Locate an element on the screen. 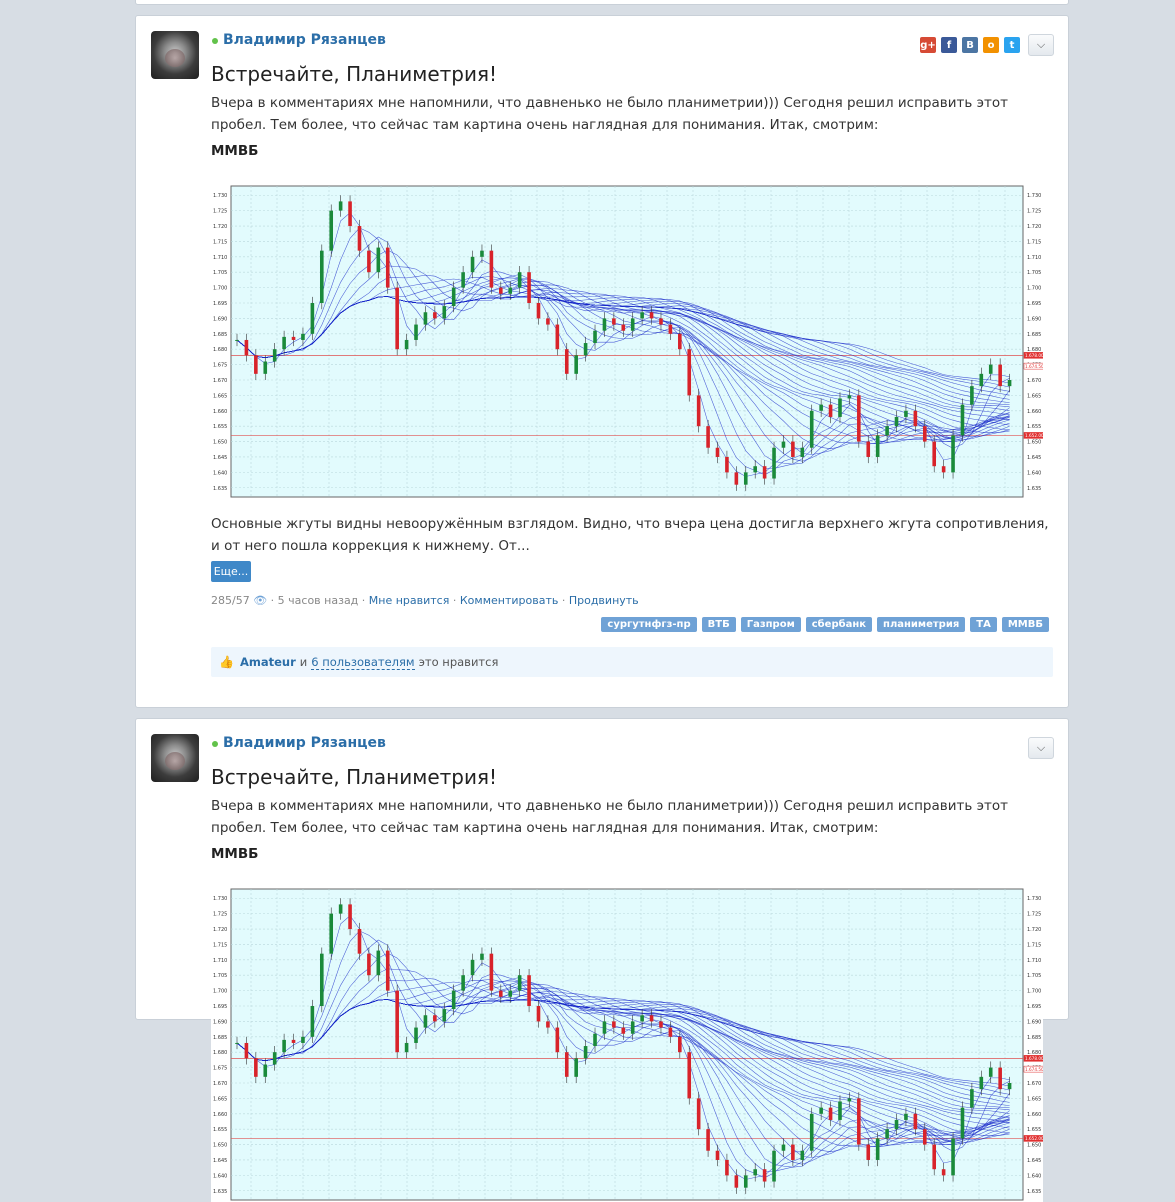  y-tick-label: 1.645 is located at coordinates (220, 458).